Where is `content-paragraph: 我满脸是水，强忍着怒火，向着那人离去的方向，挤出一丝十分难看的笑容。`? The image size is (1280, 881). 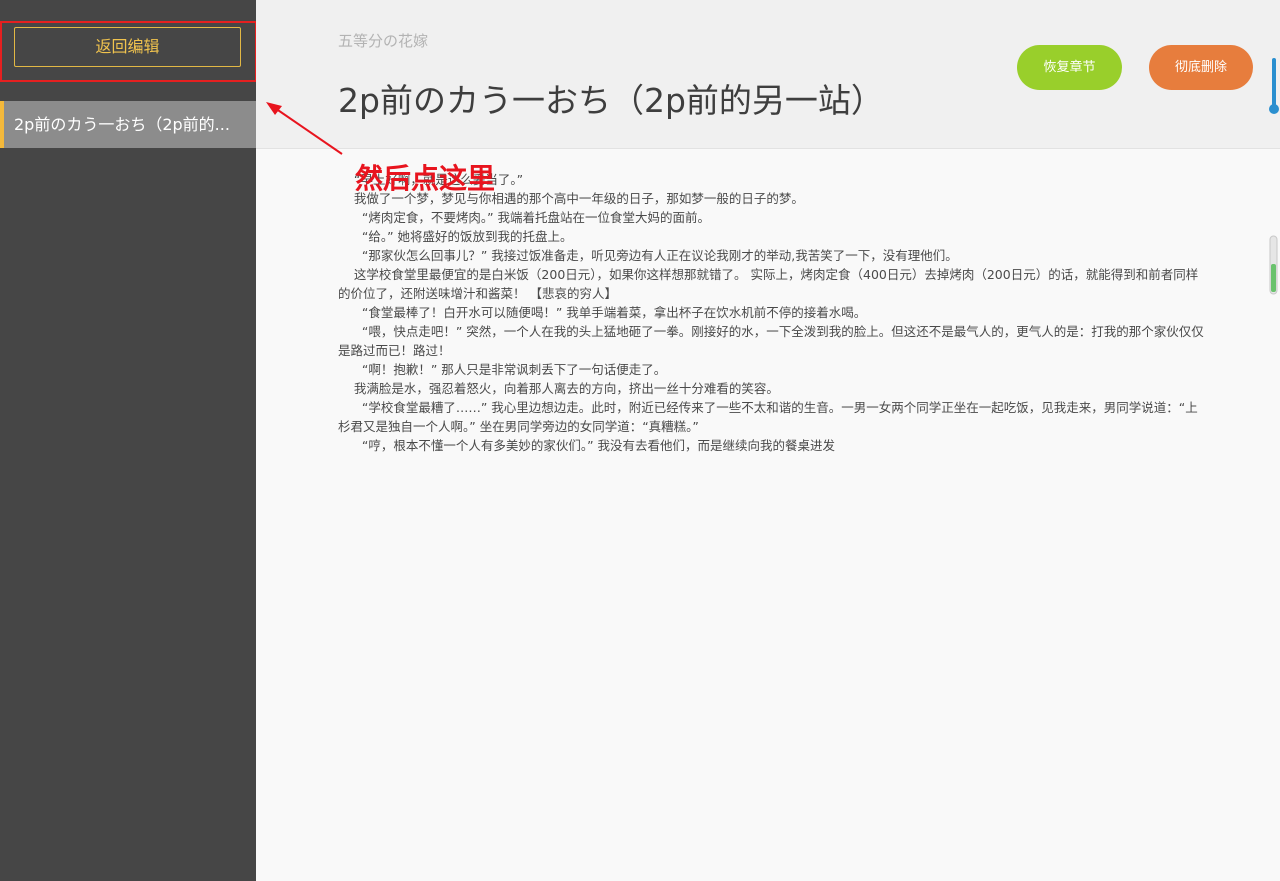
content-paragraph: 我满脸是水，强忍着怒火，向着那人离去的方向，挤出一丝十分难看的笑容。 is located at coordinates (558, 388).